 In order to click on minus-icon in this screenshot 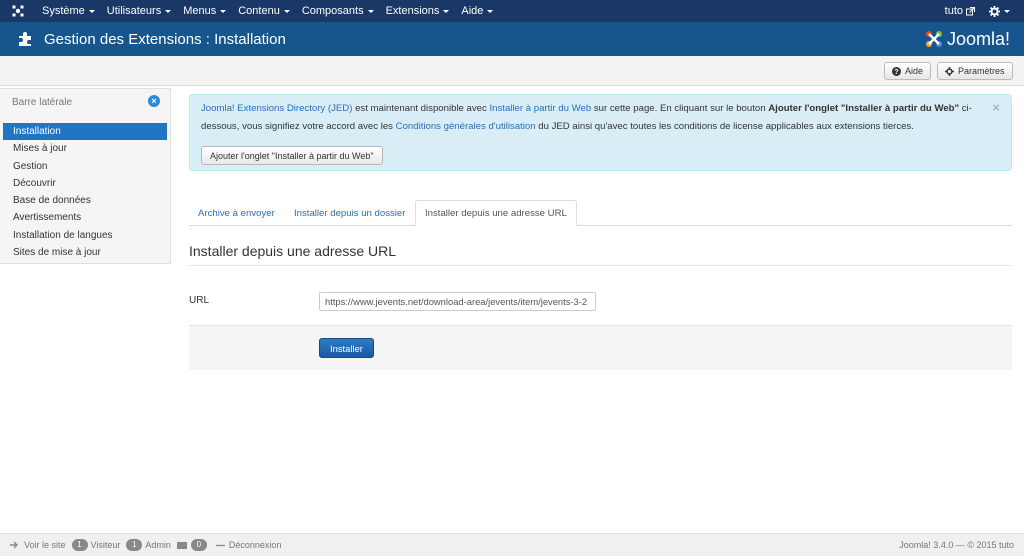, I will do `click(220, 545)`.